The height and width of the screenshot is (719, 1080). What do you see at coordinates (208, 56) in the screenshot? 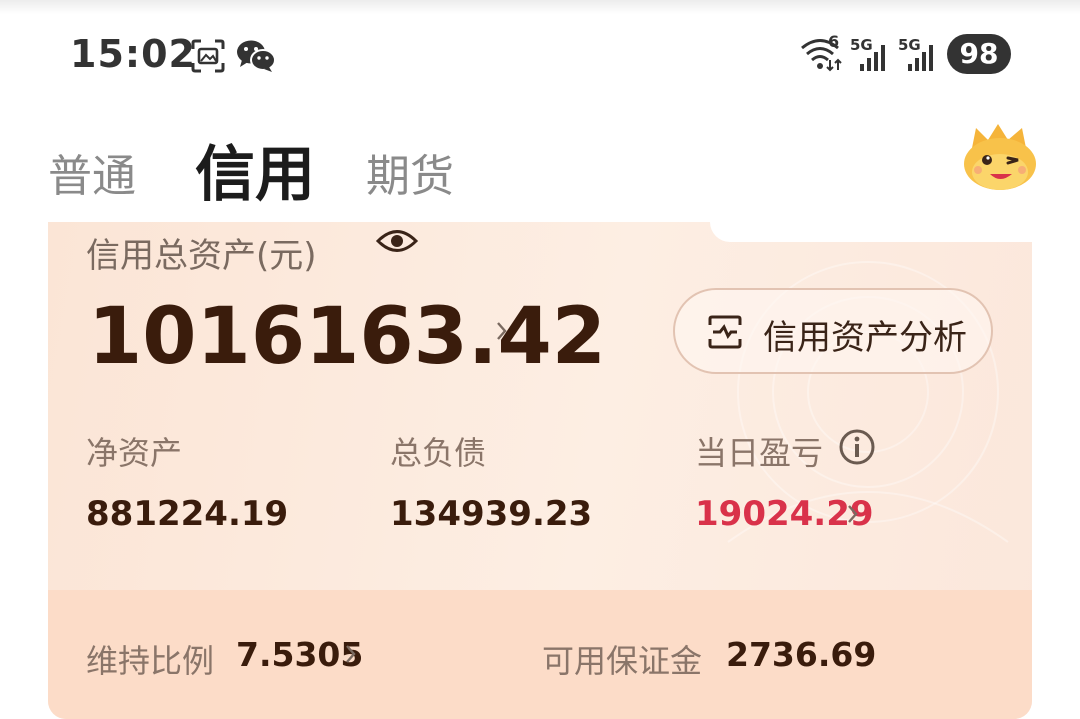
I see `screenshot-icon` at bounding box center [208, 56].